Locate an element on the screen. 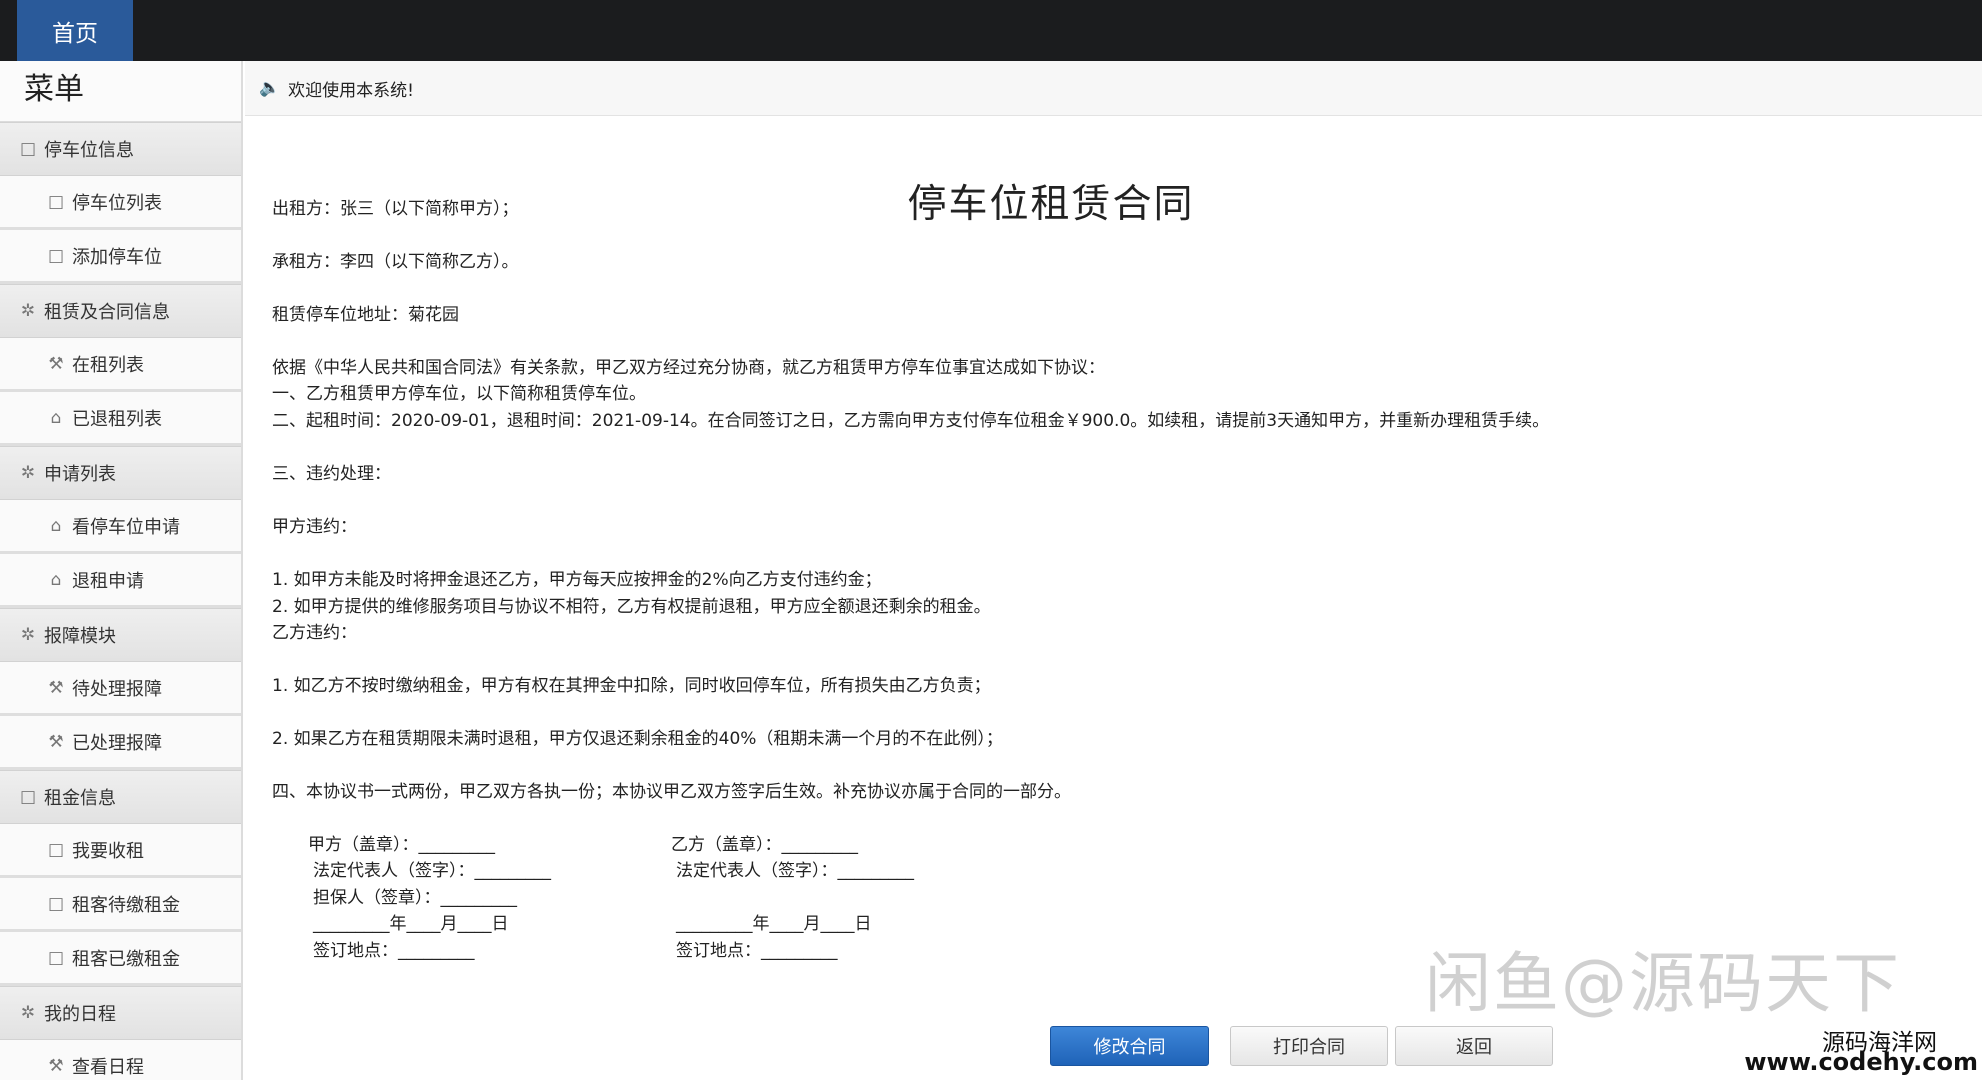 Image resolution: width=1982 pixels, height=1080 pixels. edit-contract-button: 修改合同 is located at coordinates (1129, 1046).